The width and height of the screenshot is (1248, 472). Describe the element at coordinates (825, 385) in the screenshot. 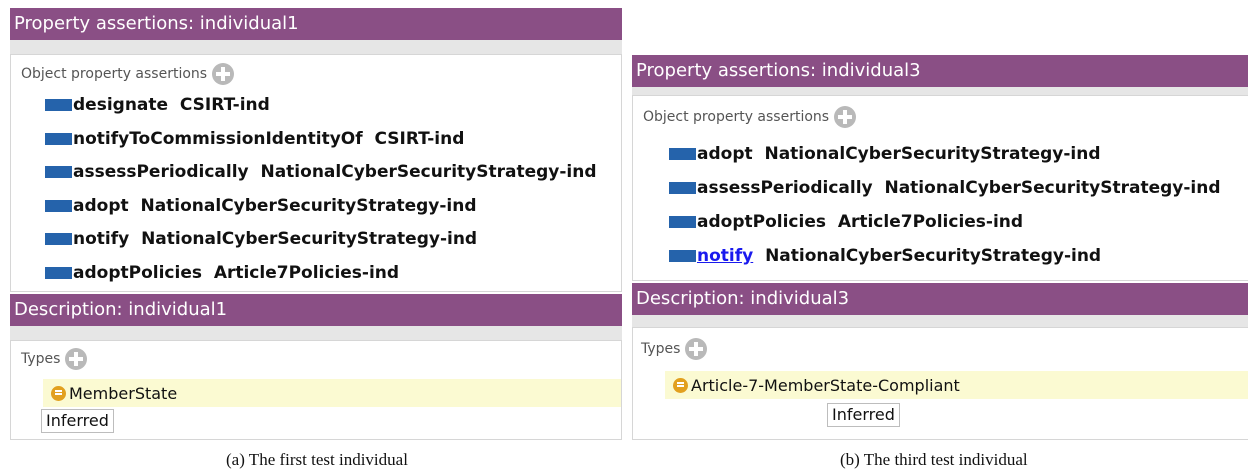

I see `type-label: Article-7-MemberState-Compliant` at that location.